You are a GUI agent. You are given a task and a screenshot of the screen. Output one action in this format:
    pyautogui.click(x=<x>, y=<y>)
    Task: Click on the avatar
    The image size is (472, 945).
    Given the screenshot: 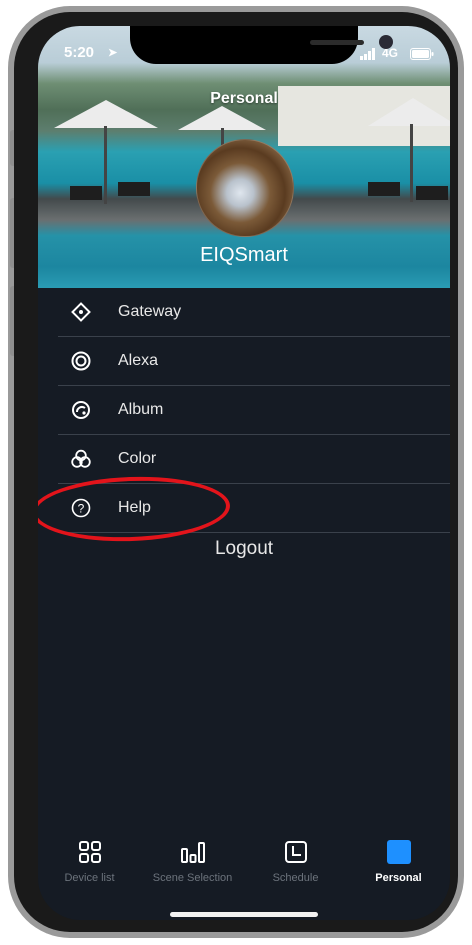 What is the action you would take?
    pyautogui.click(x=245, y=188)
    